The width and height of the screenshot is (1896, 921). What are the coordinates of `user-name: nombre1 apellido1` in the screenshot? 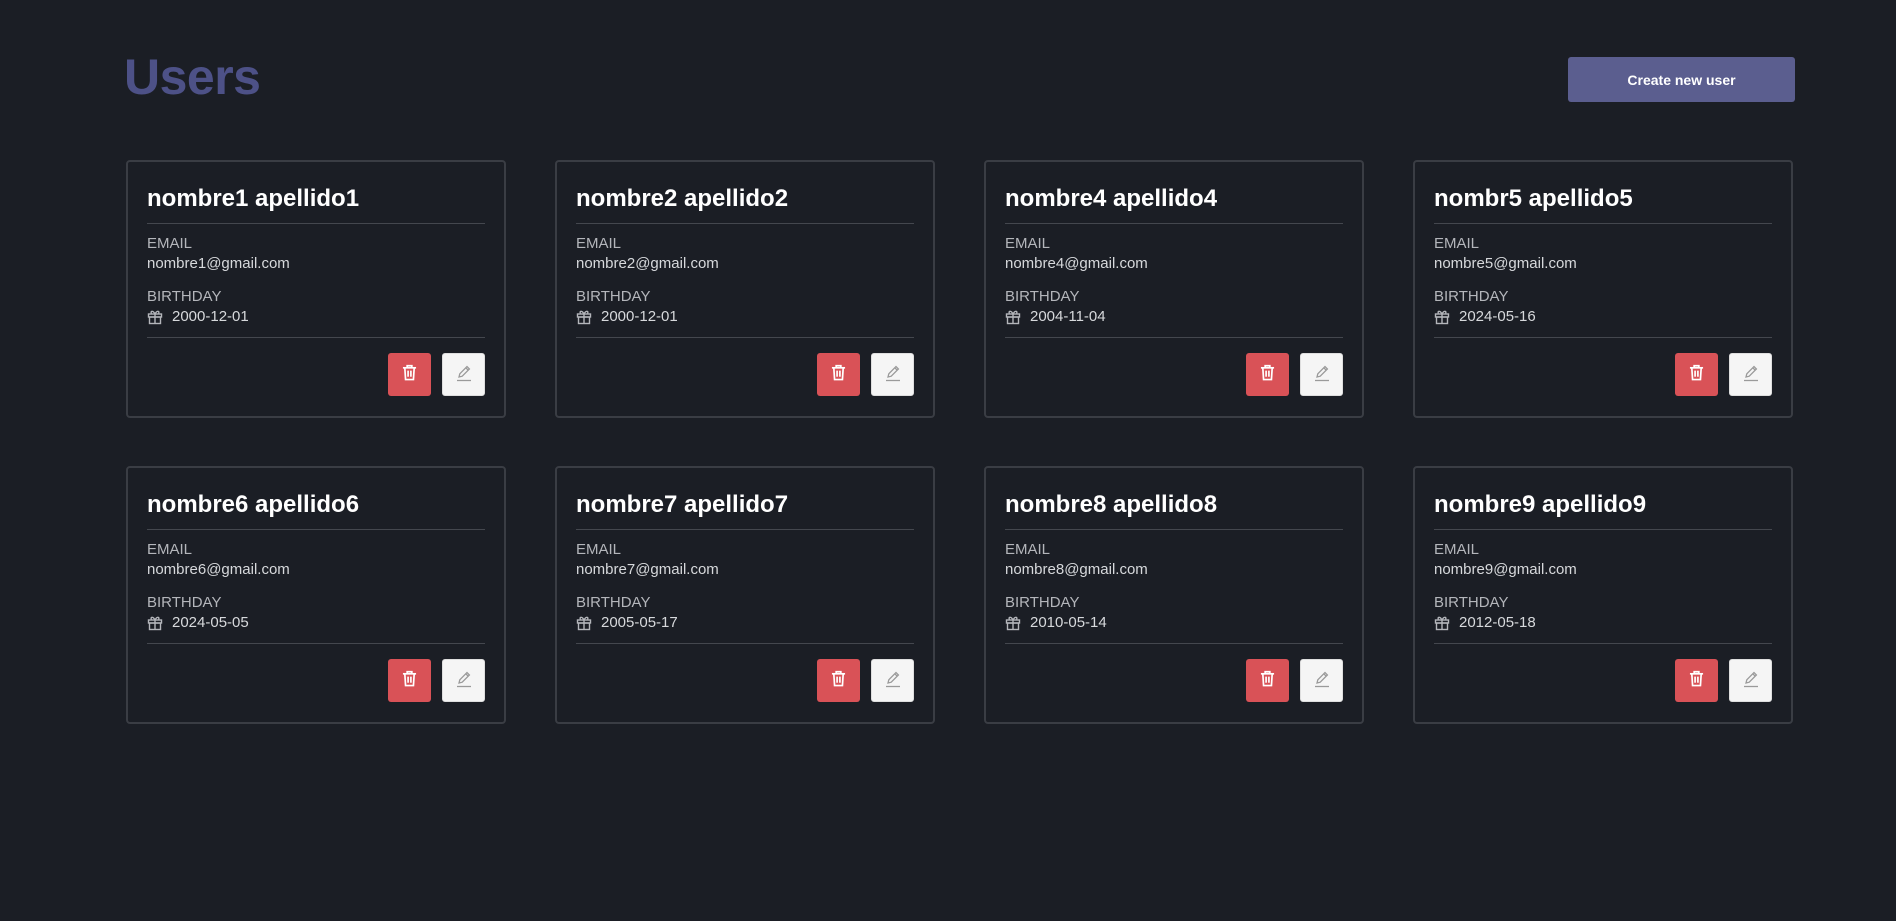 It's located at (316, 203).